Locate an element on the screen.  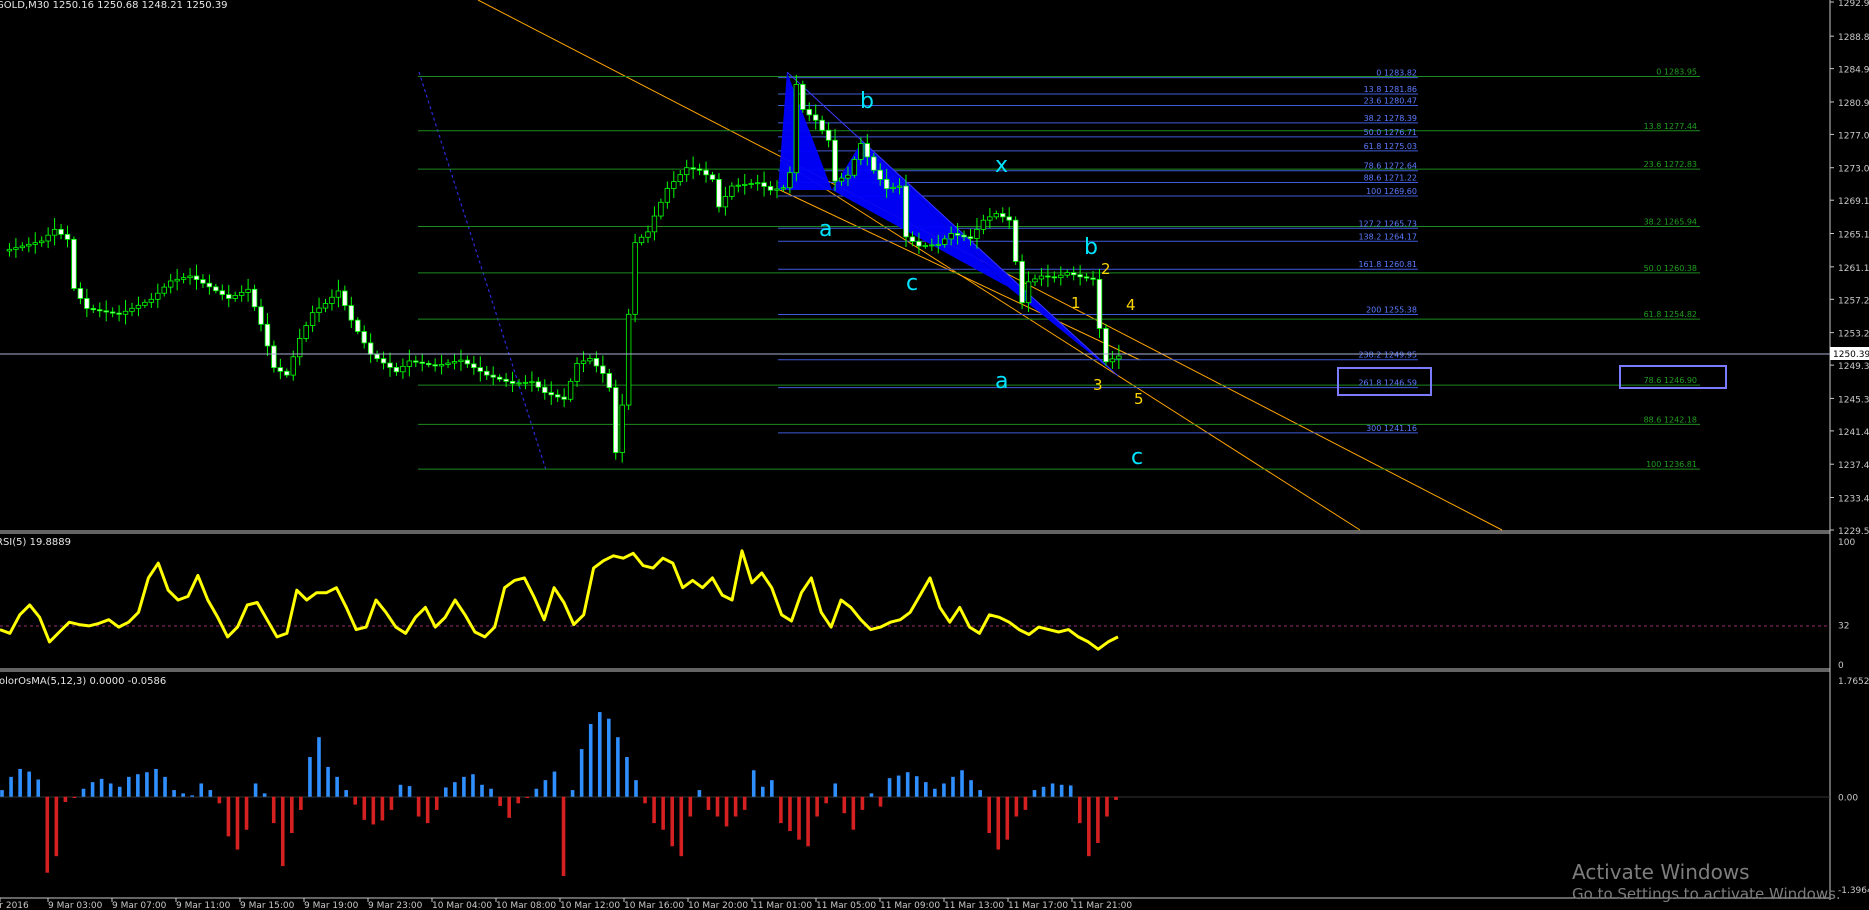
fib-near-label: 161.8 1260.81 is located at coordinates (1387, 264).